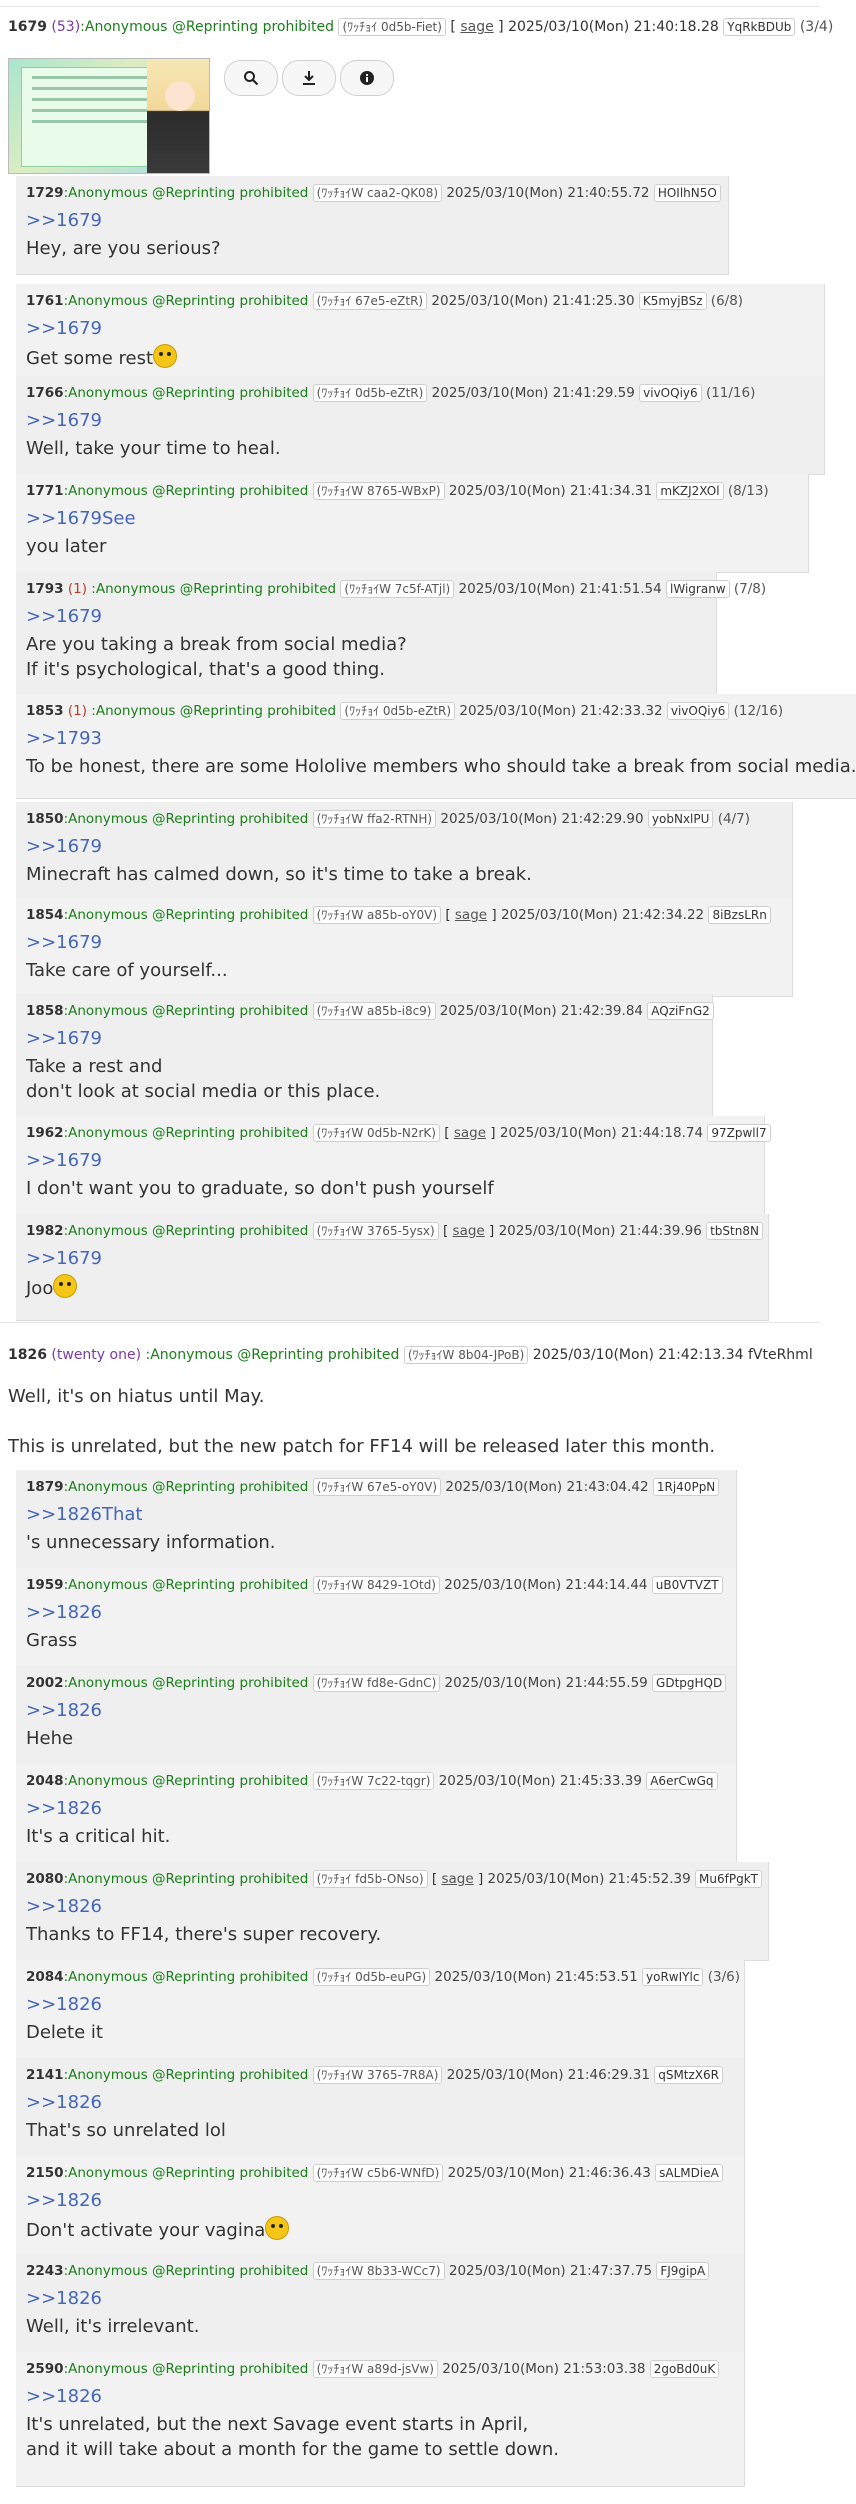 The width and height of the screenshot is (856, 2504). Describe the element at coordinates (65, 27) in the screenshot. I see `op-reply-count: (53)` at that location.